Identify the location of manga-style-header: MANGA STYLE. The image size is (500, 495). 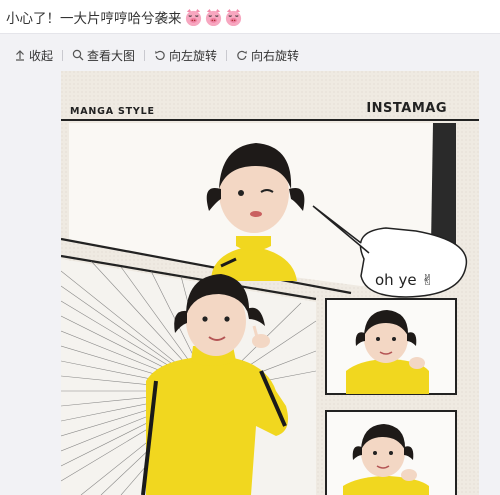
(112, 111).